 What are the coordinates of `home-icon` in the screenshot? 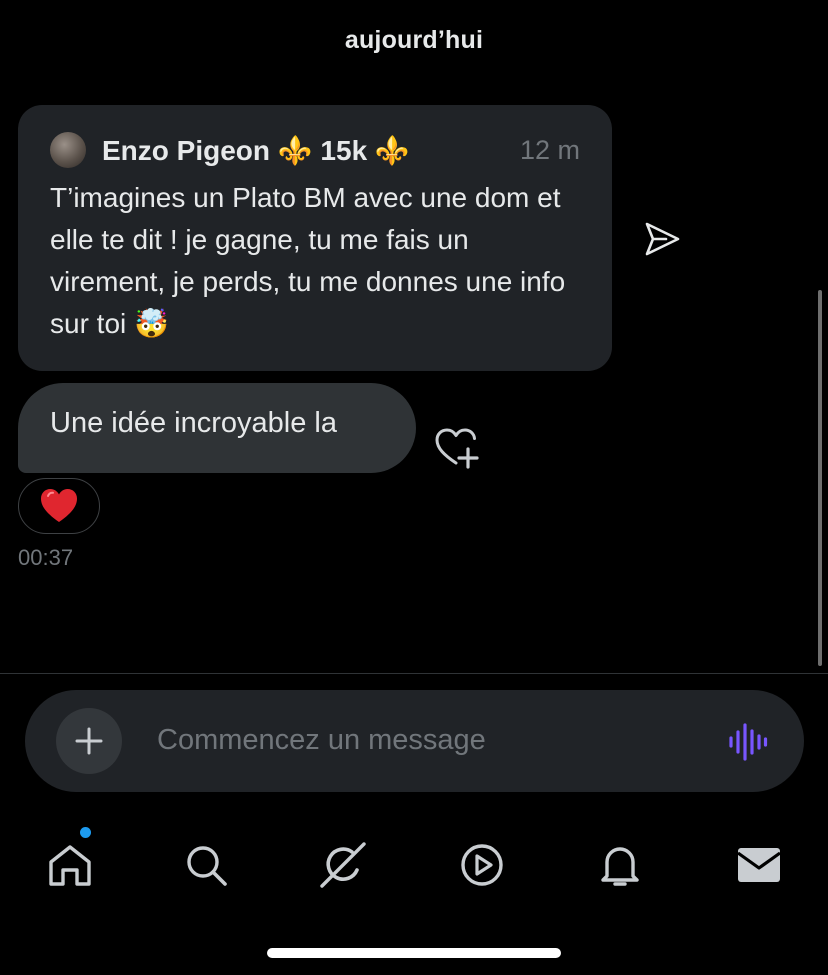 It's located at (70, 865).